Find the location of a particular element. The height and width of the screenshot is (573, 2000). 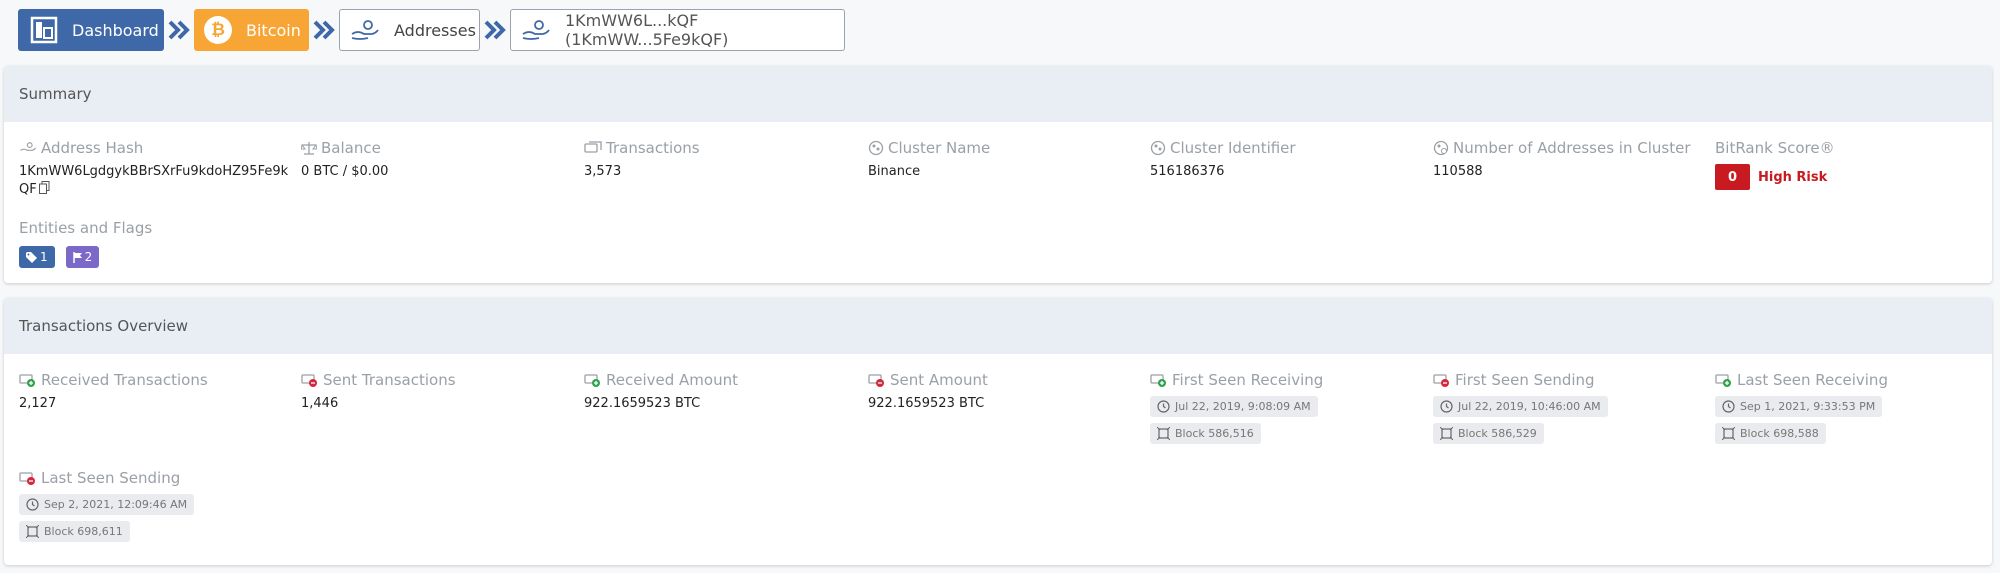

sent-tx-field: Sent Transactions 1,446 is located at coordinates (378, 391).